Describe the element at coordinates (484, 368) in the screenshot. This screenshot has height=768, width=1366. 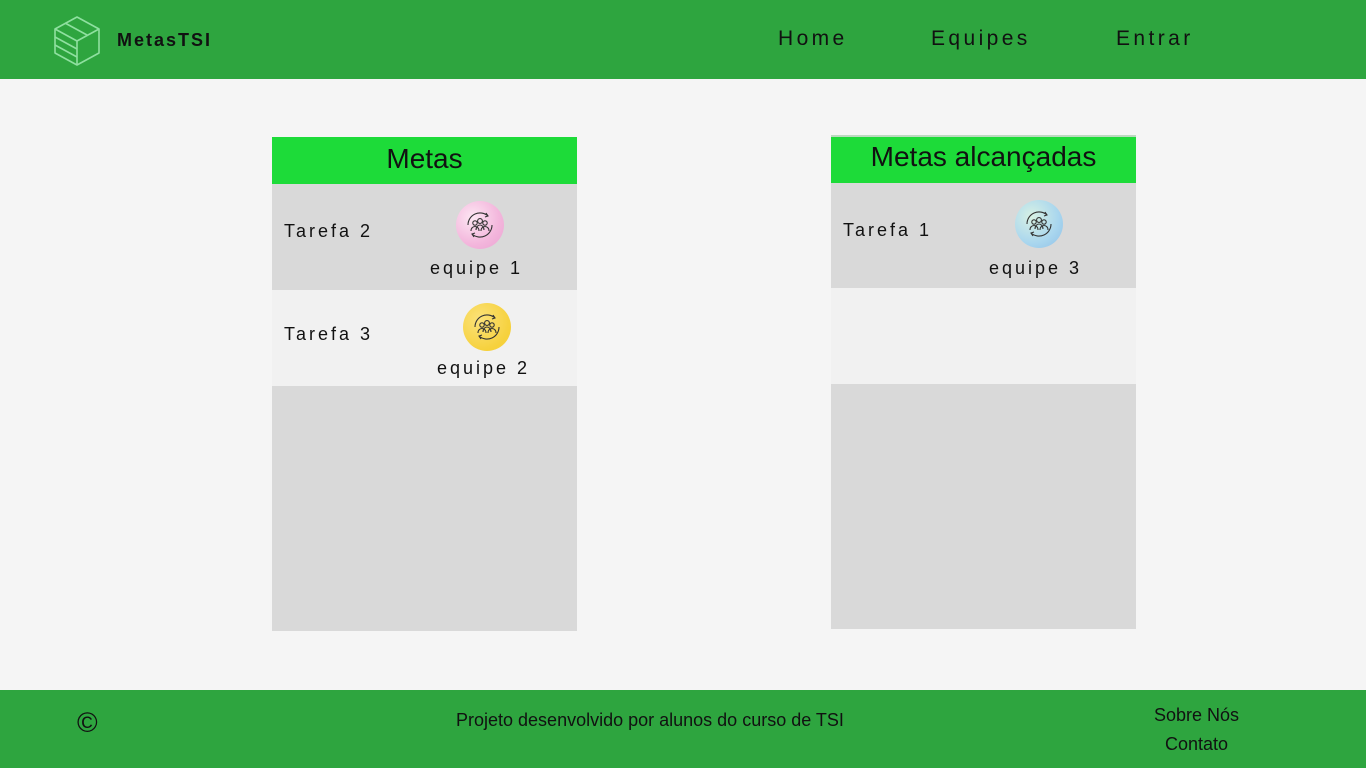
I see `team-label: equipe 2` at that location.